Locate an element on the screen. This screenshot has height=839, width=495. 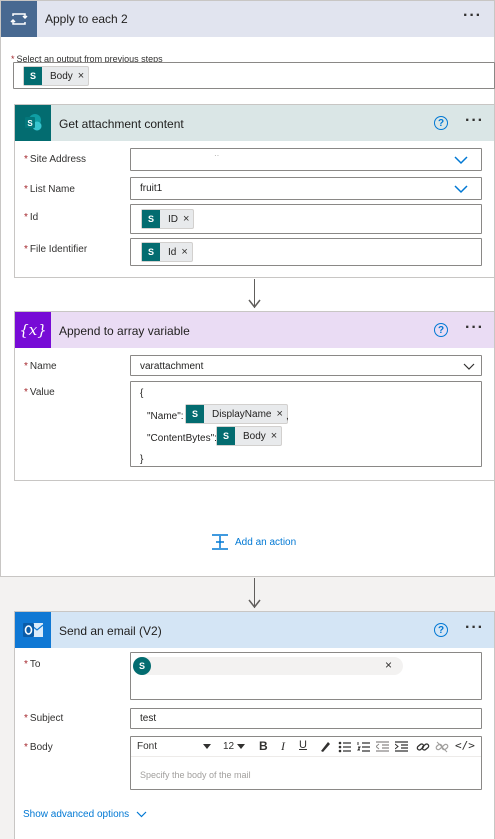
id-label: * Id is located at coordinates (31, 217).